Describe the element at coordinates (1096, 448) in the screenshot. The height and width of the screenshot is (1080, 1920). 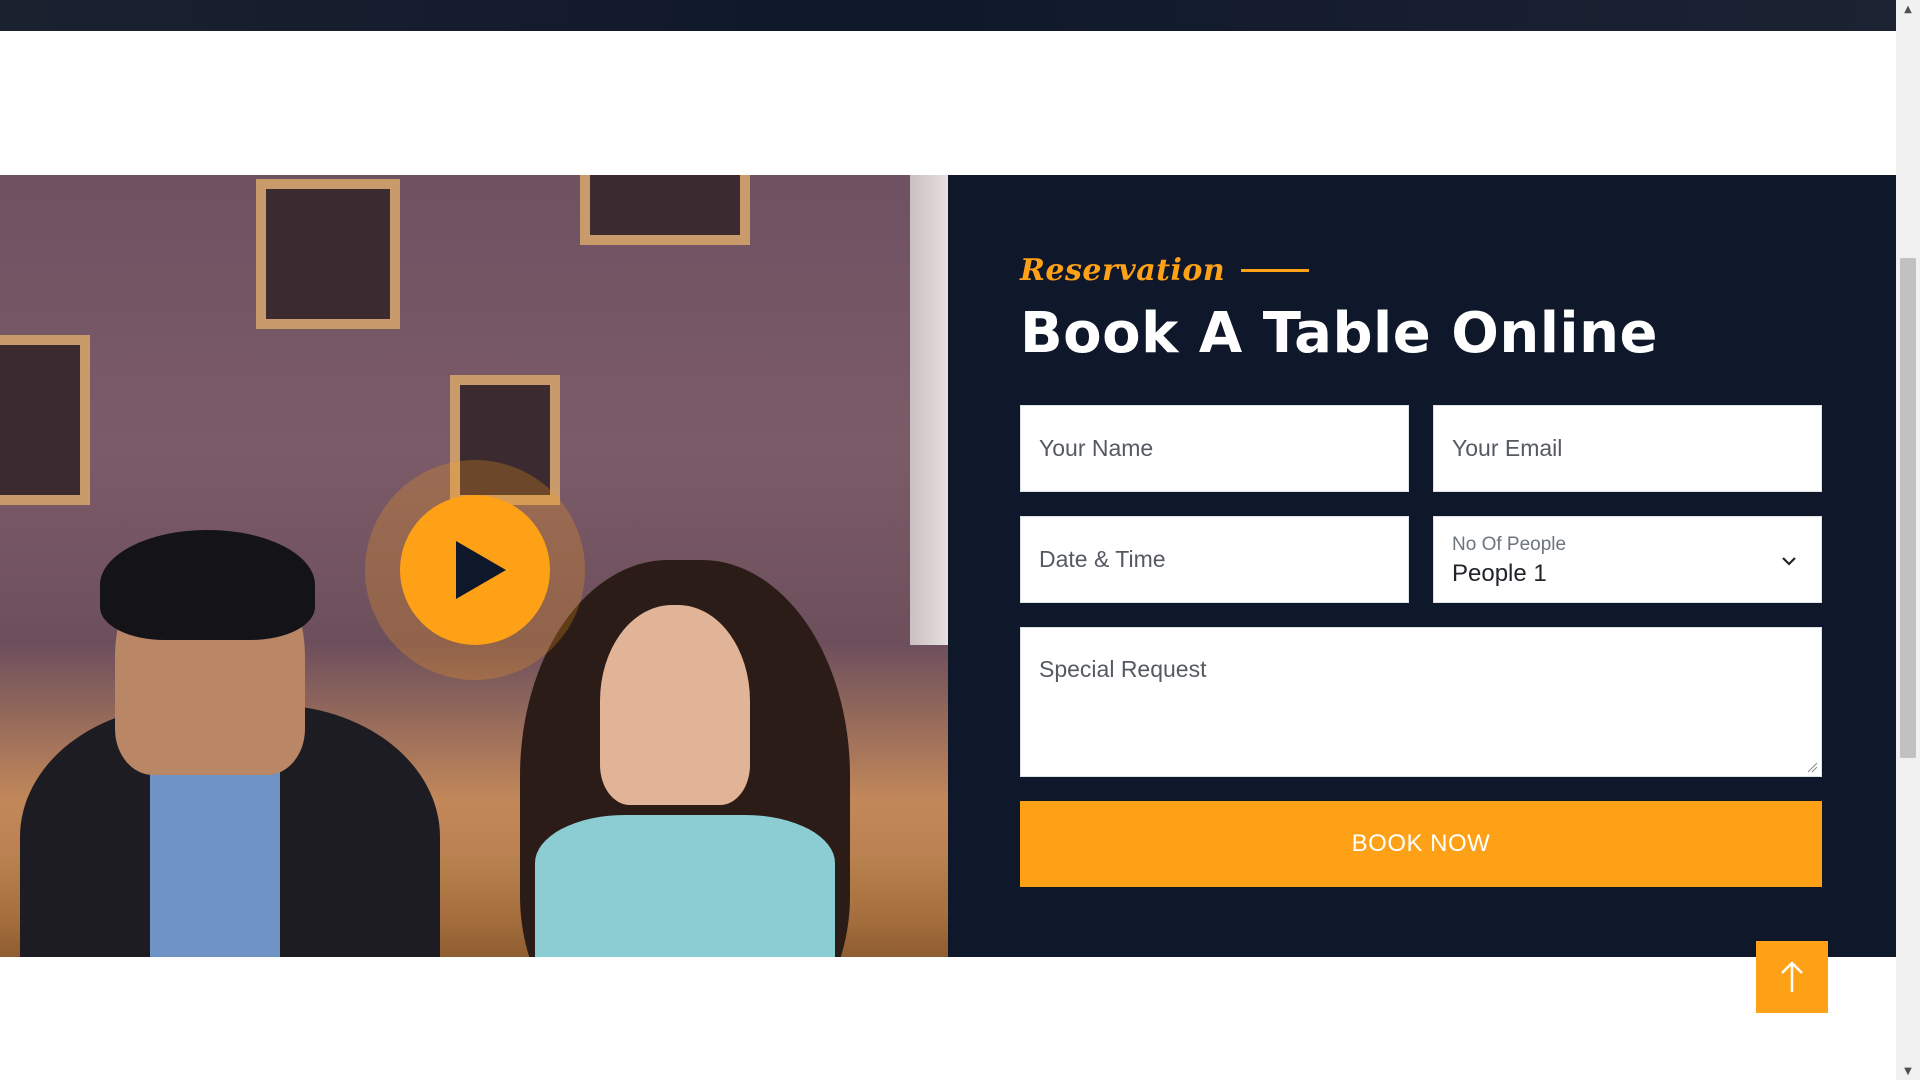
I see `name-placeholder: Your Name` at that location.